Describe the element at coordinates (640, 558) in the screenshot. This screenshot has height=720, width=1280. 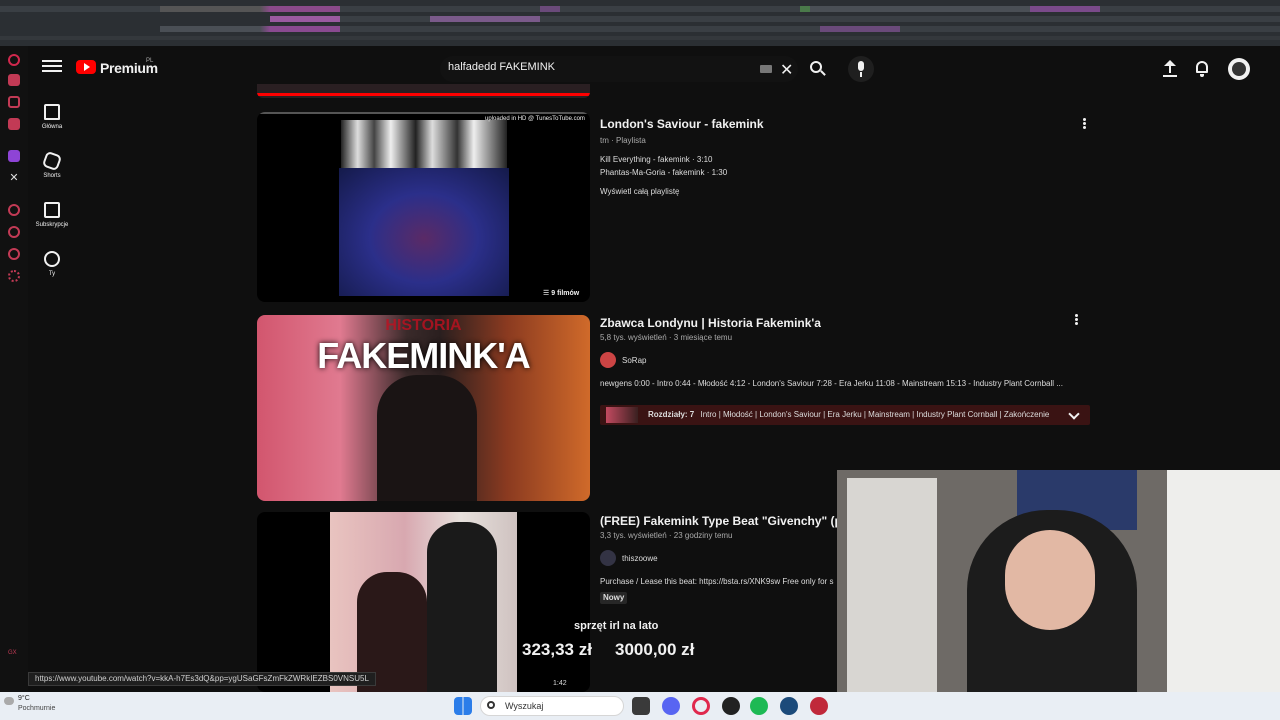
I see `channel-name: thiszoowe` at that location.